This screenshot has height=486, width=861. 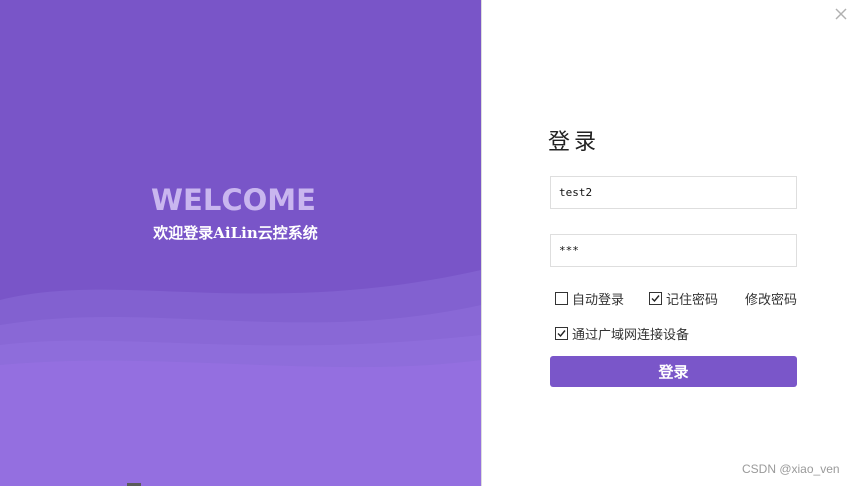 I want to click on login-title: 登录, so click(x=574, y=142).